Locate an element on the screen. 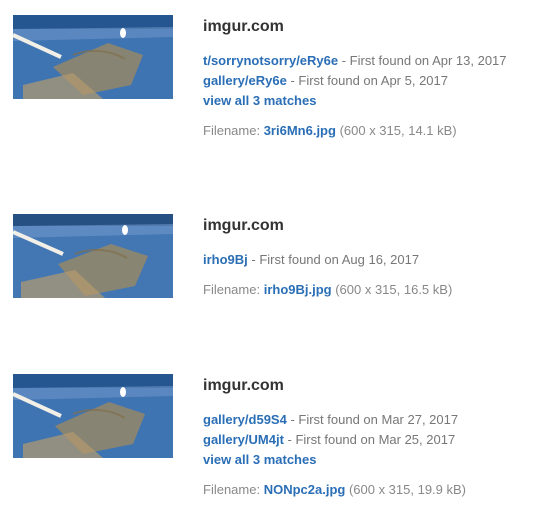  filename-link: irho9Bj.jpg is located at coordinates (298, 289).